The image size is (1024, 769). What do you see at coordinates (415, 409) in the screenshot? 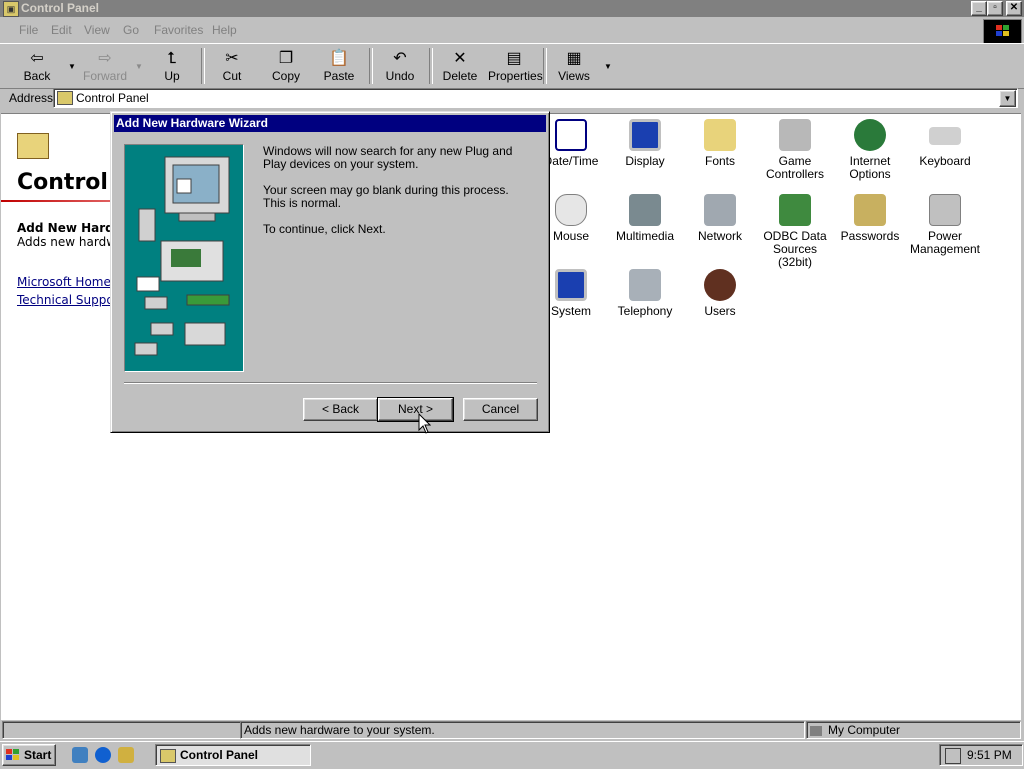
I see `next-button: Next >` at bounding box center [415, 409].